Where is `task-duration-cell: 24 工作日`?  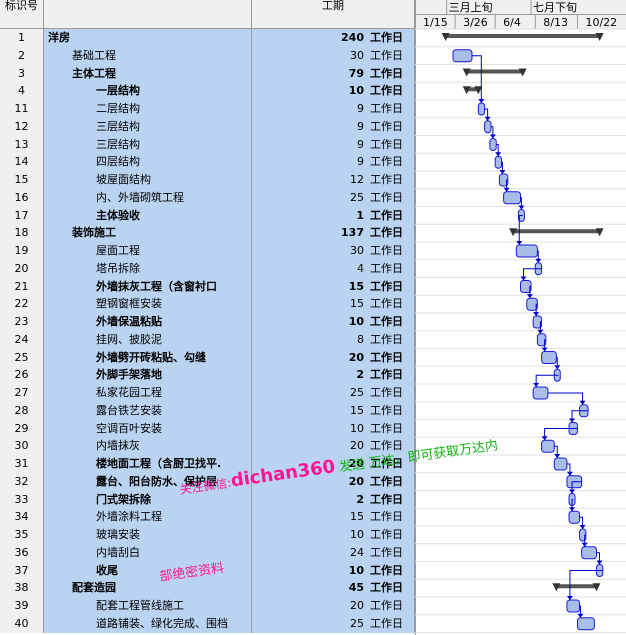 task-duration-cell: 24 工作日 is located at coordinates (333, 552).